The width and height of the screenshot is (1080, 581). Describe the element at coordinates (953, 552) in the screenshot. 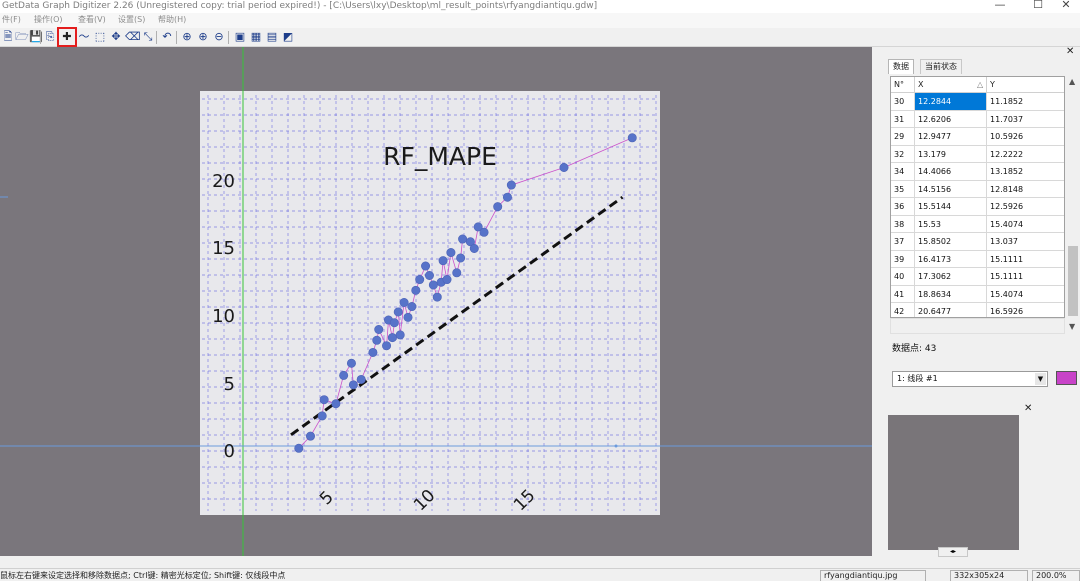

I see `preview-horizontal-scrollbar: ◂▸` at that location.